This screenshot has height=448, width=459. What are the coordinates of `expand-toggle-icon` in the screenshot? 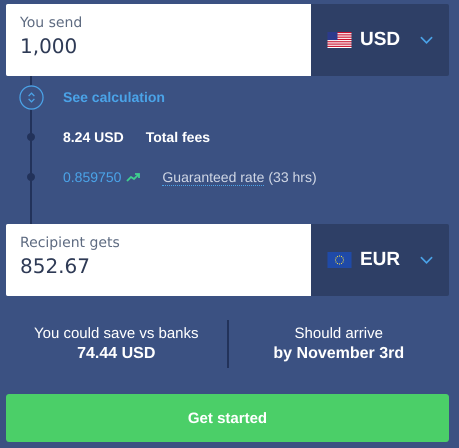 It's located at (31, 97).